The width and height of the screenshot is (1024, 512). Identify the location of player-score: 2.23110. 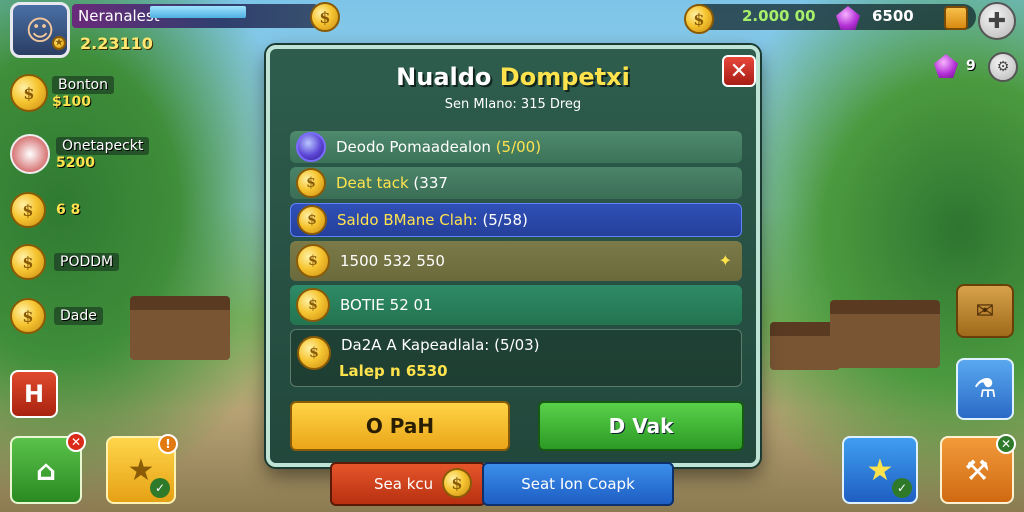
(116, 43).